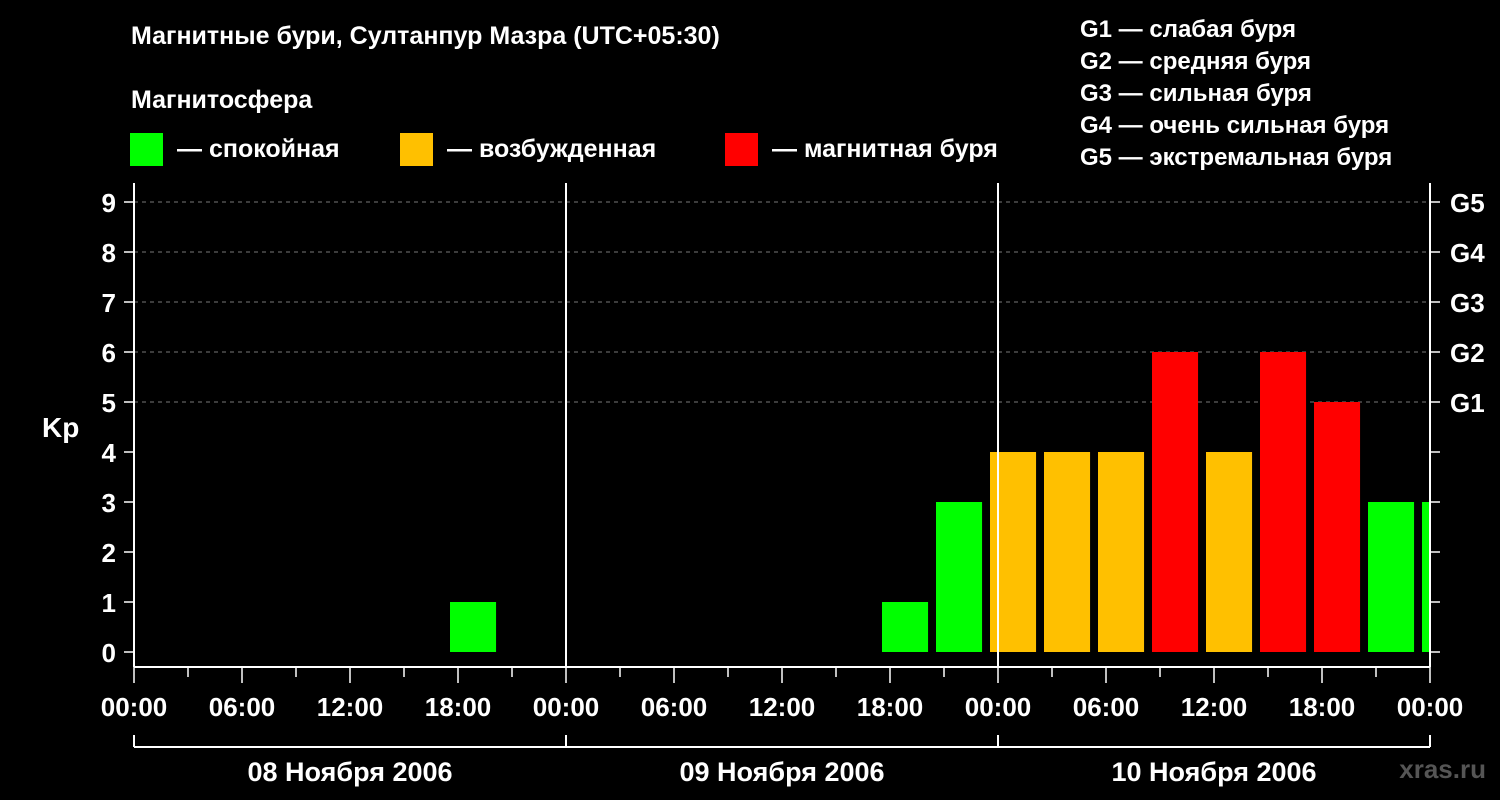 This screenshot has width=1500, height=800. I want to click on y-tick-label: 5, so click(109, 403).